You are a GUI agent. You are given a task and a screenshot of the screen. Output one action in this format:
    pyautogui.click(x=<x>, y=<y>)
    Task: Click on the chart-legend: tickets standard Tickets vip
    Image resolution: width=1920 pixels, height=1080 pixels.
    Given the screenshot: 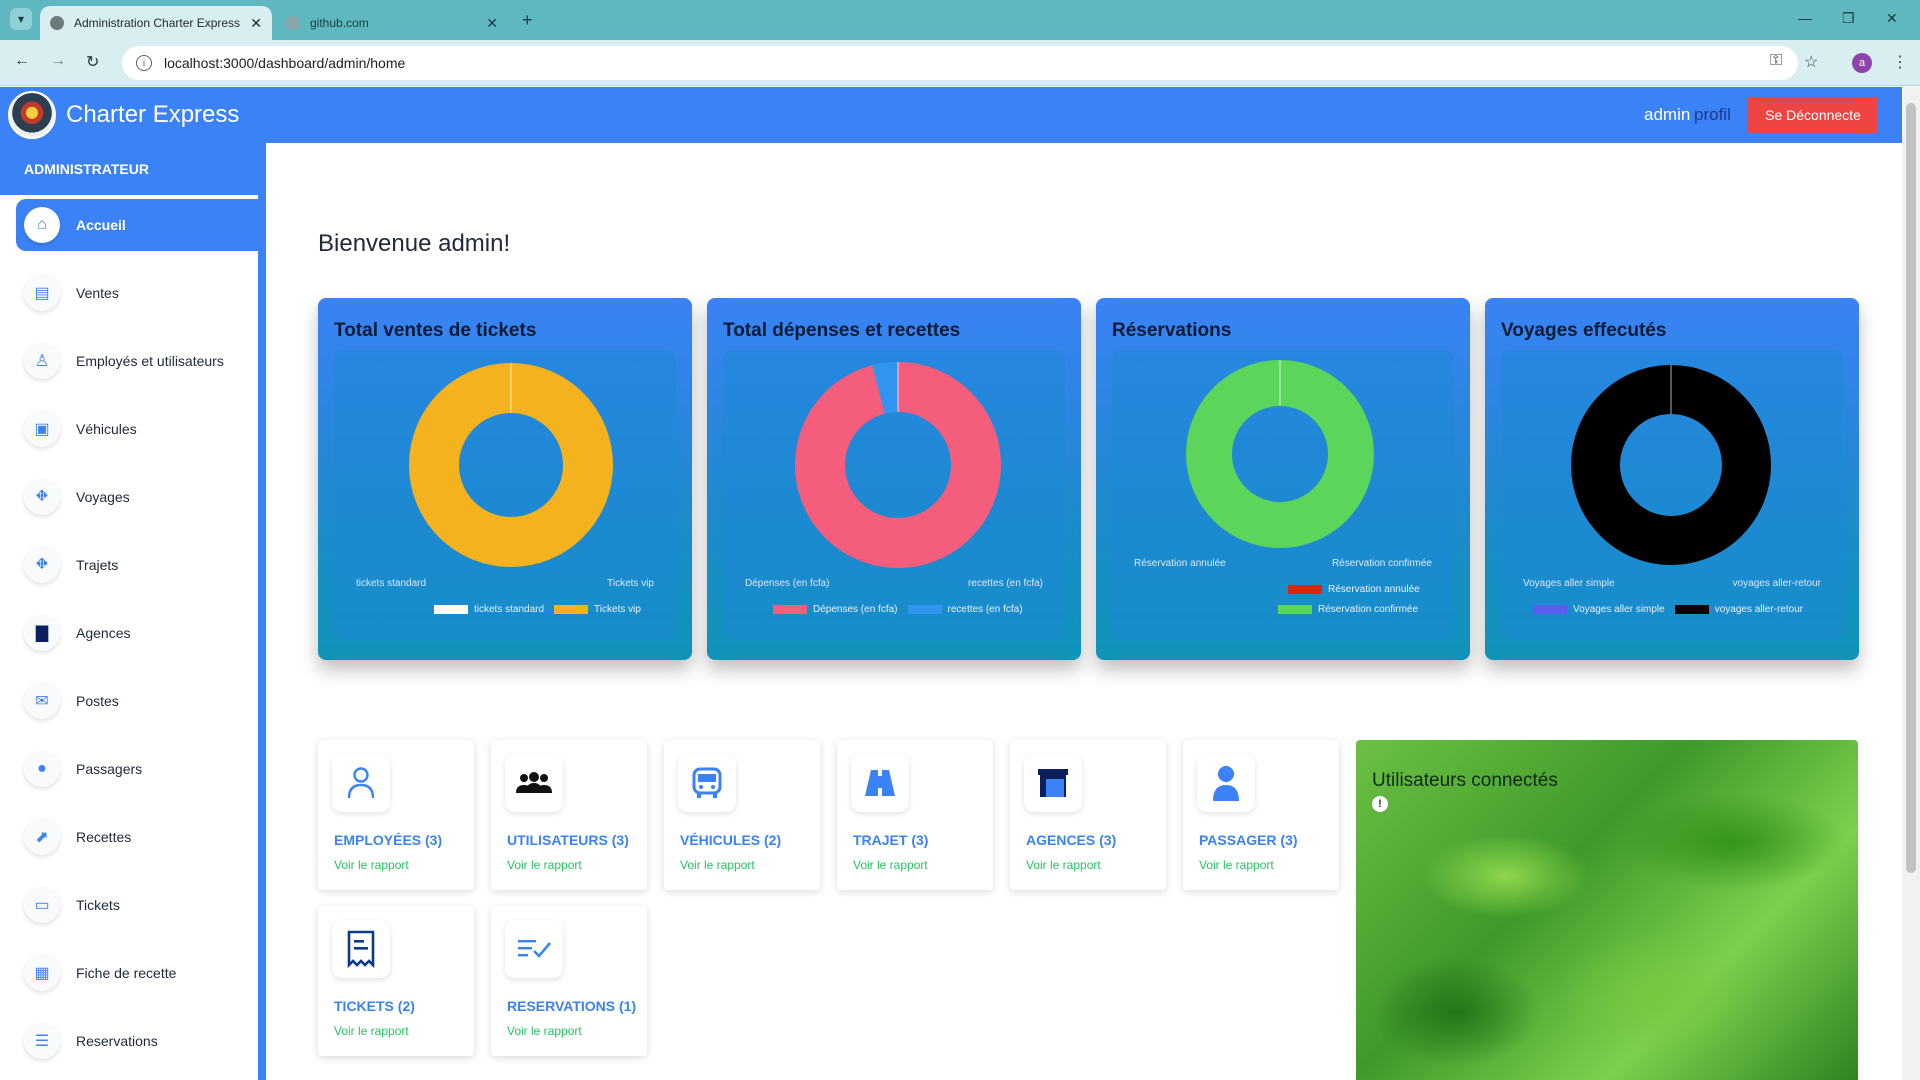 What is the action you would take?
    pyautogui.click(x=537, y=609)
    